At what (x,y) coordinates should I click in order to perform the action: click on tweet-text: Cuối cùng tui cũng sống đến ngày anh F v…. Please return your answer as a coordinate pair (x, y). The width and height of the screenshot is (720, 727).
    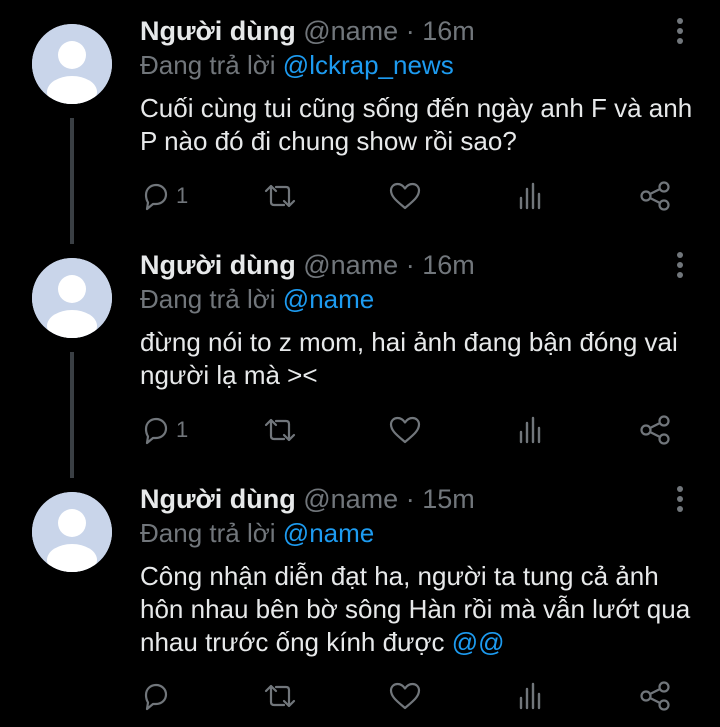
    Looking at the image, I should click on (420, 125).